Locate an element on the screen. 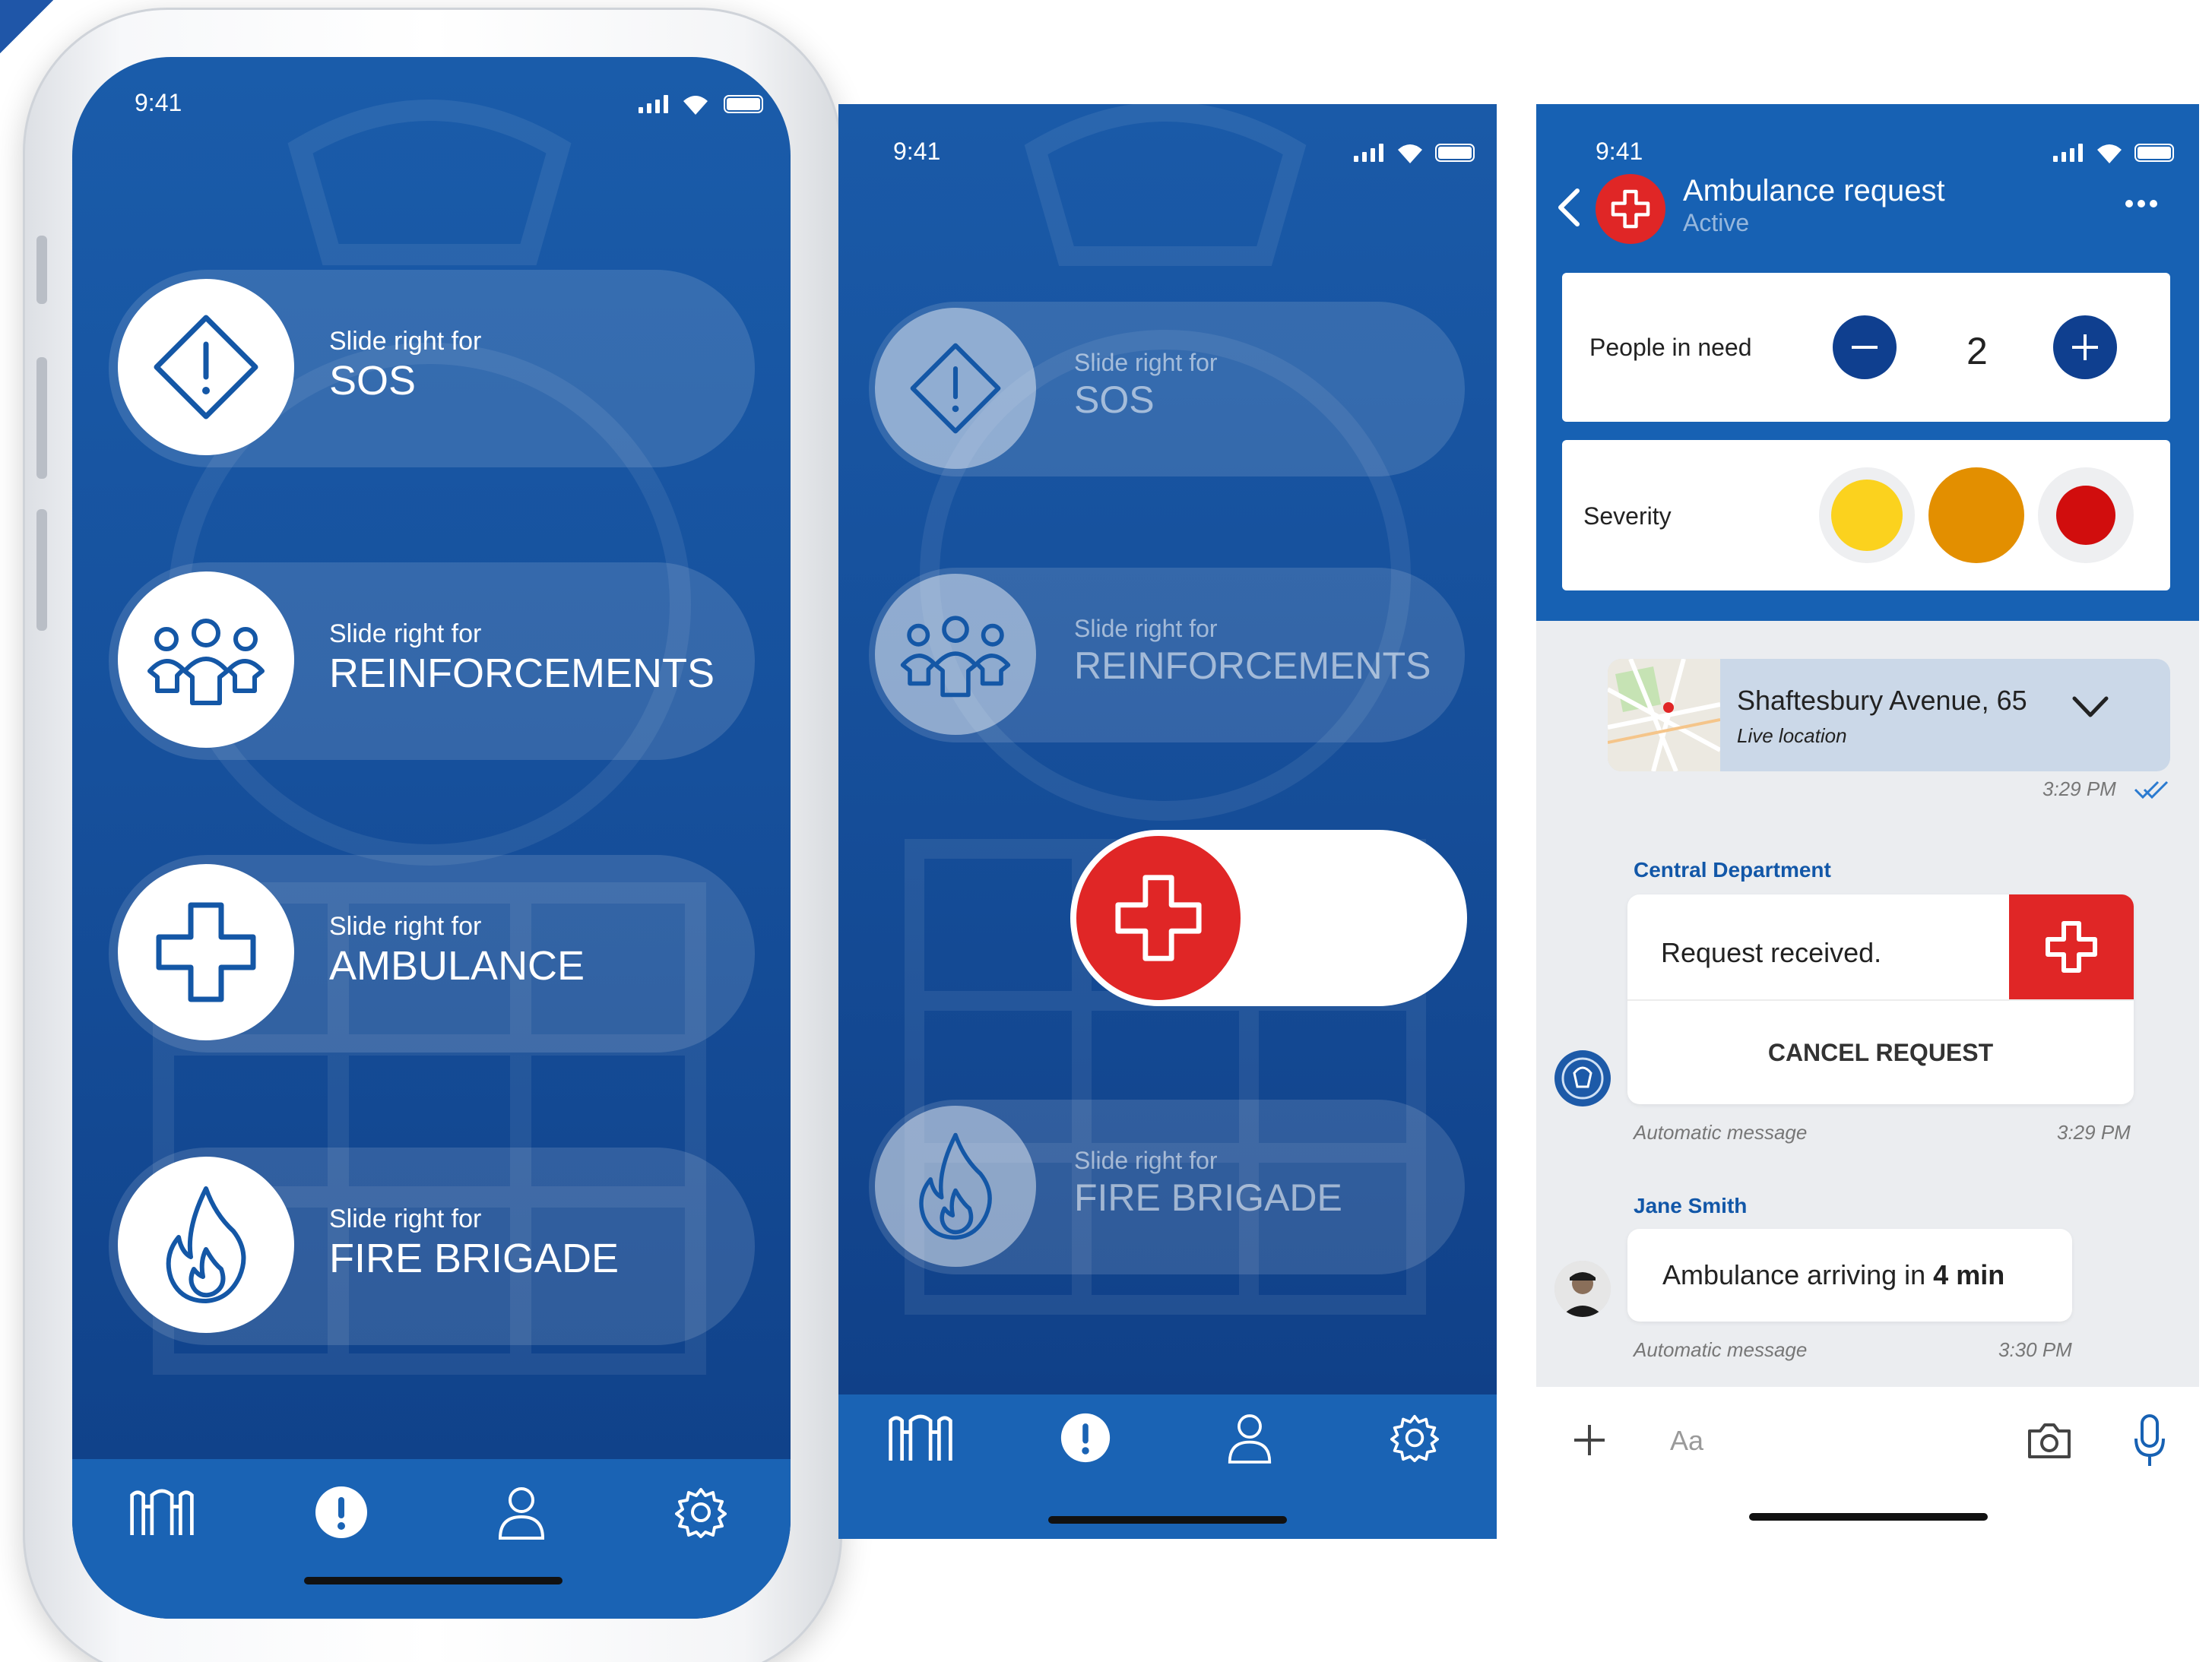 The image size is (2212, 1662). location-message: Shaftesbury Avenue, 65 Live location is located at coordinates (1889, 715).